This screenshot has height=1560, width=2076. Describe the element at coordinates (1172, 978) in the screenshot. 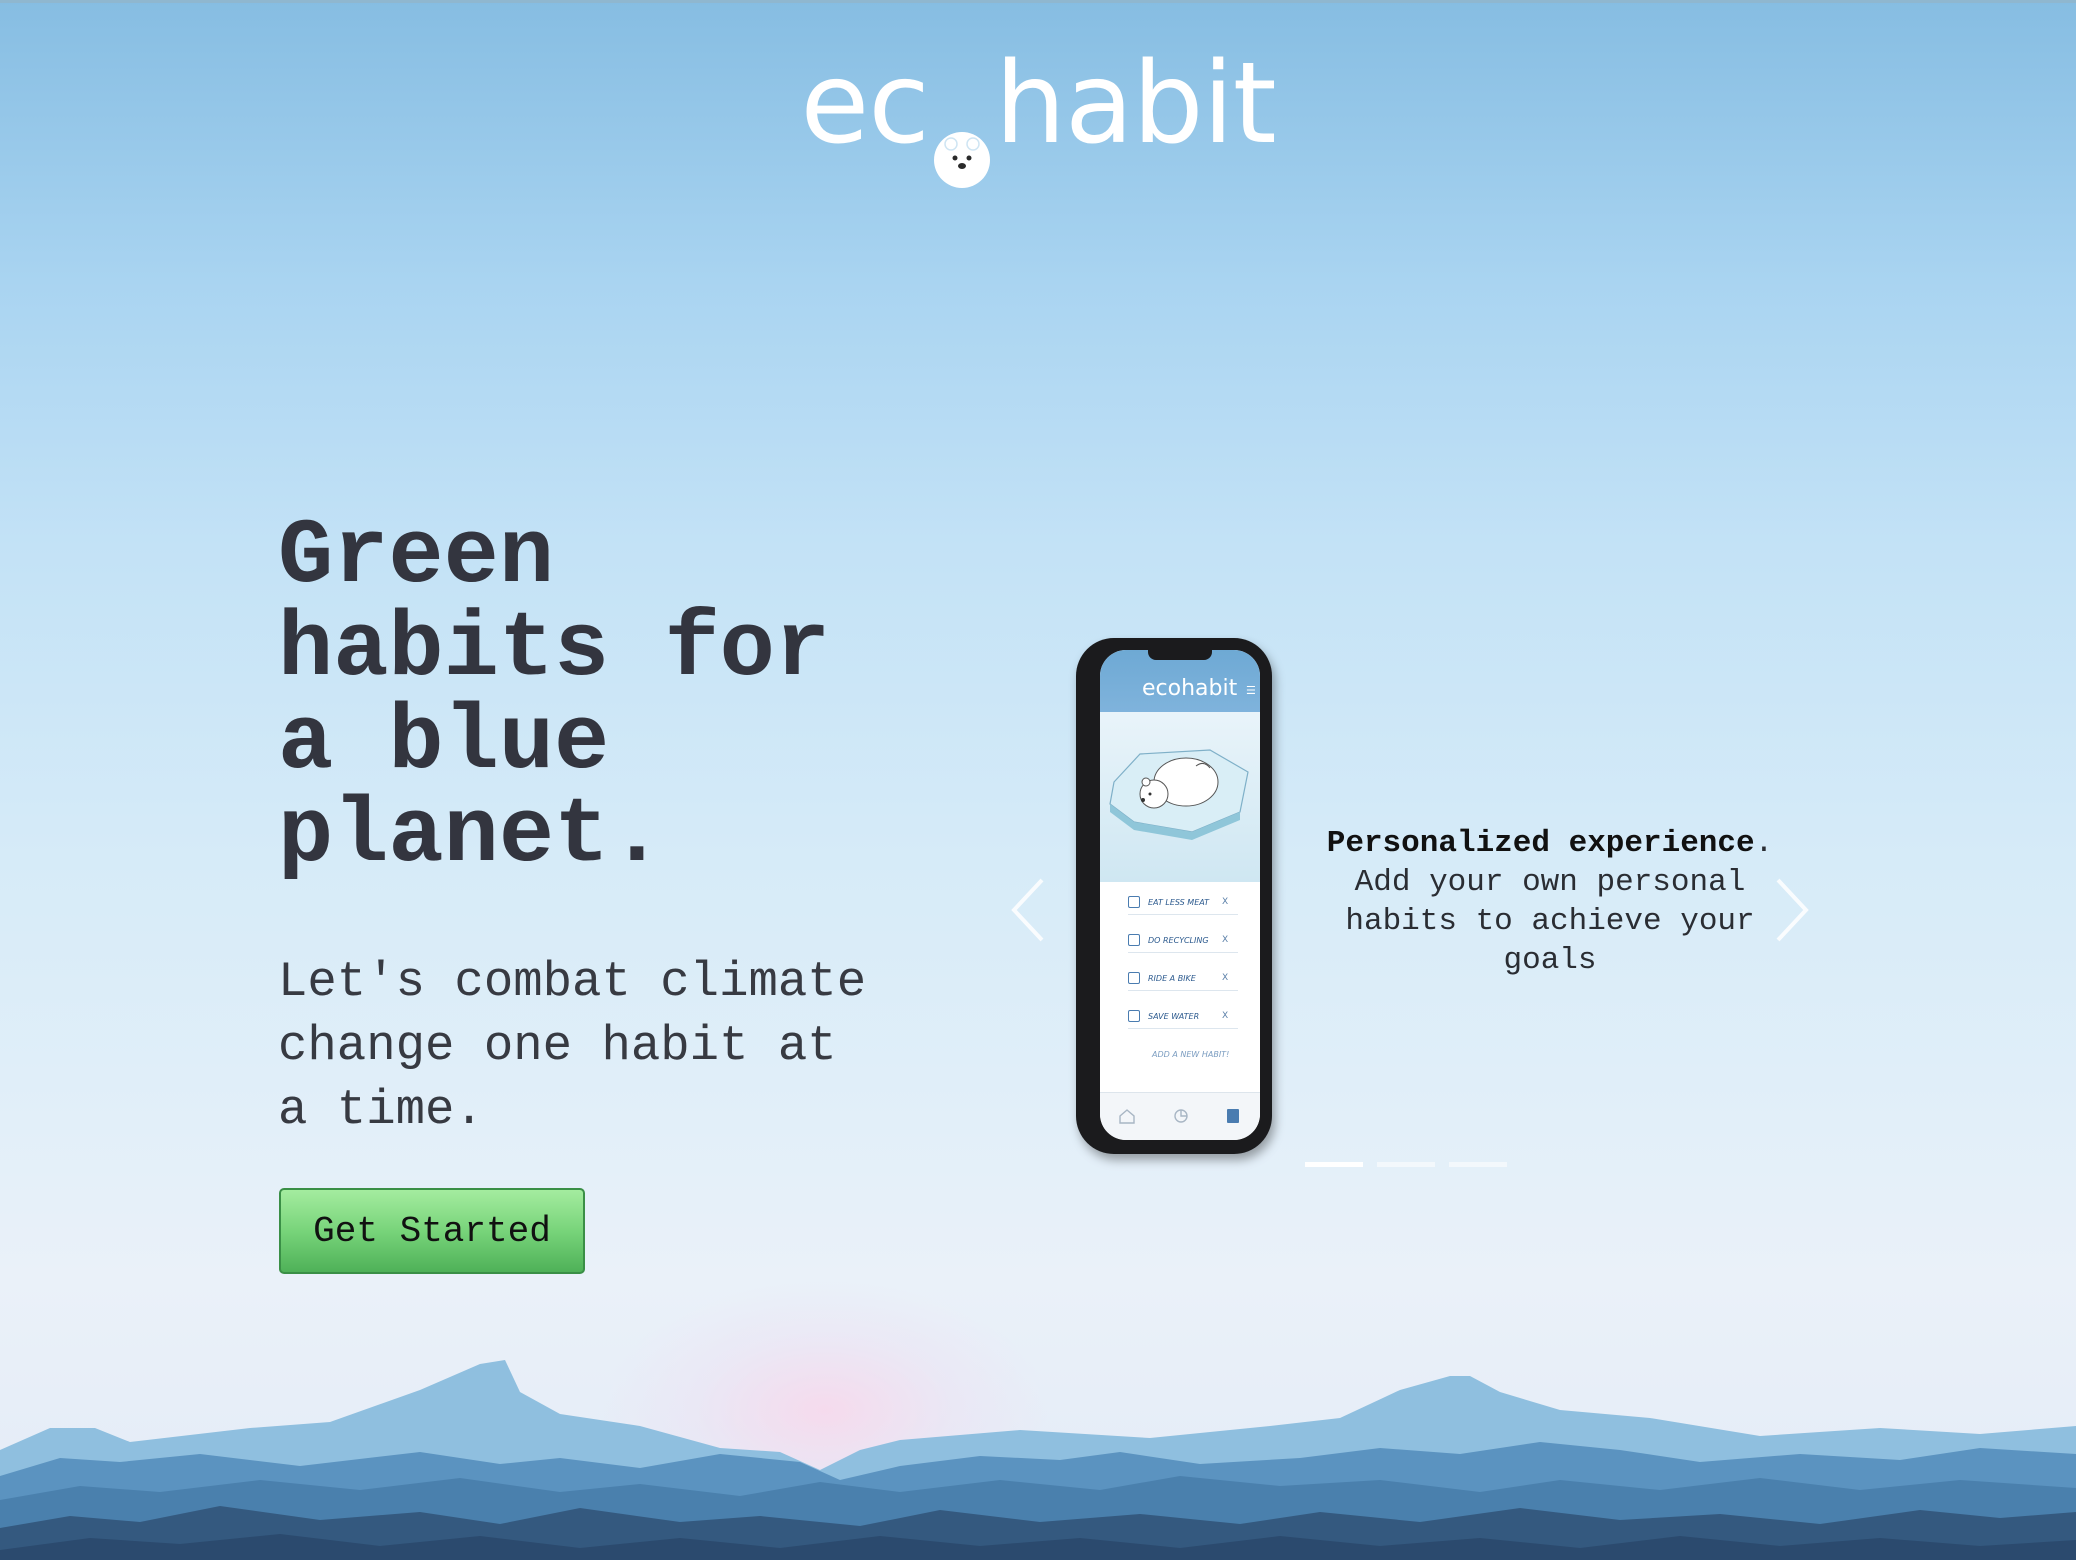

I see `habit-label: RIDE A BIKE` at that location.